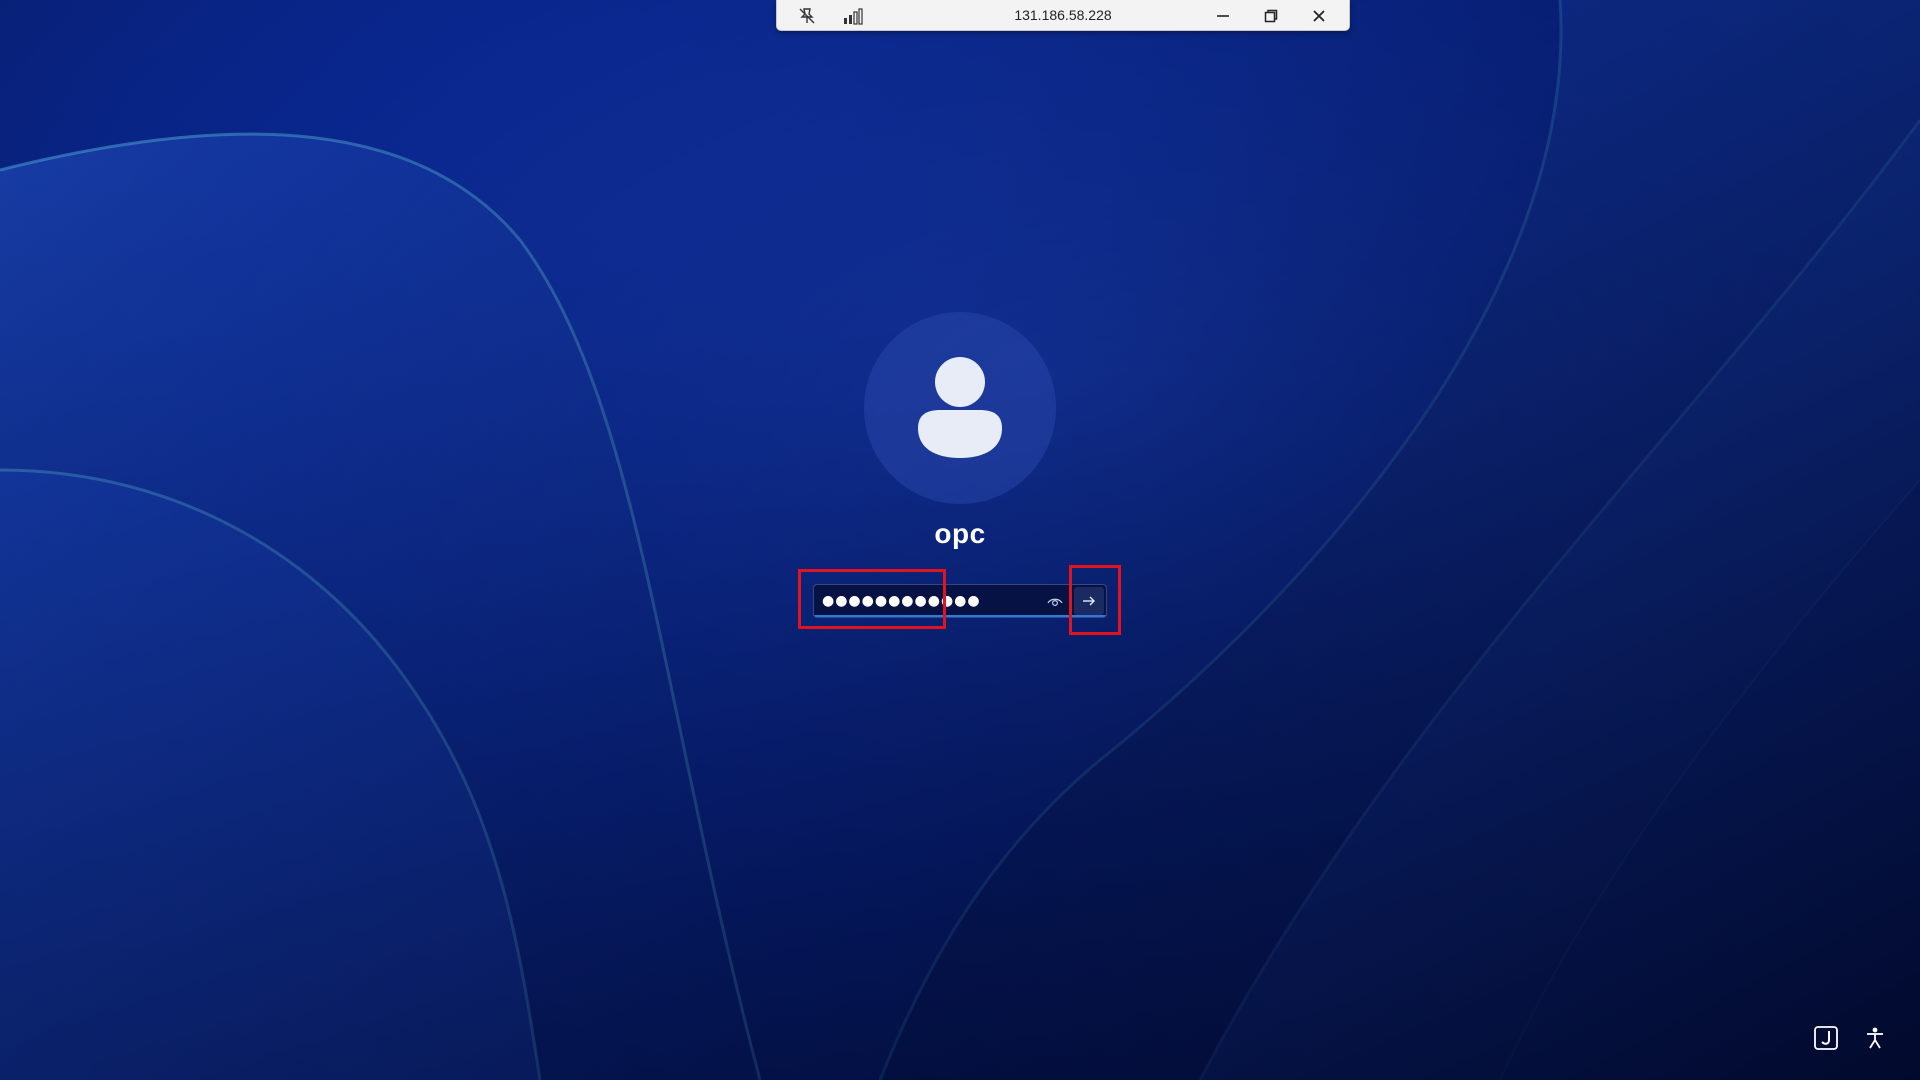 Image resolution: width=1920 pixels, height=1080 pixels. I want to click on minimize-icon, so click(1223, 15).